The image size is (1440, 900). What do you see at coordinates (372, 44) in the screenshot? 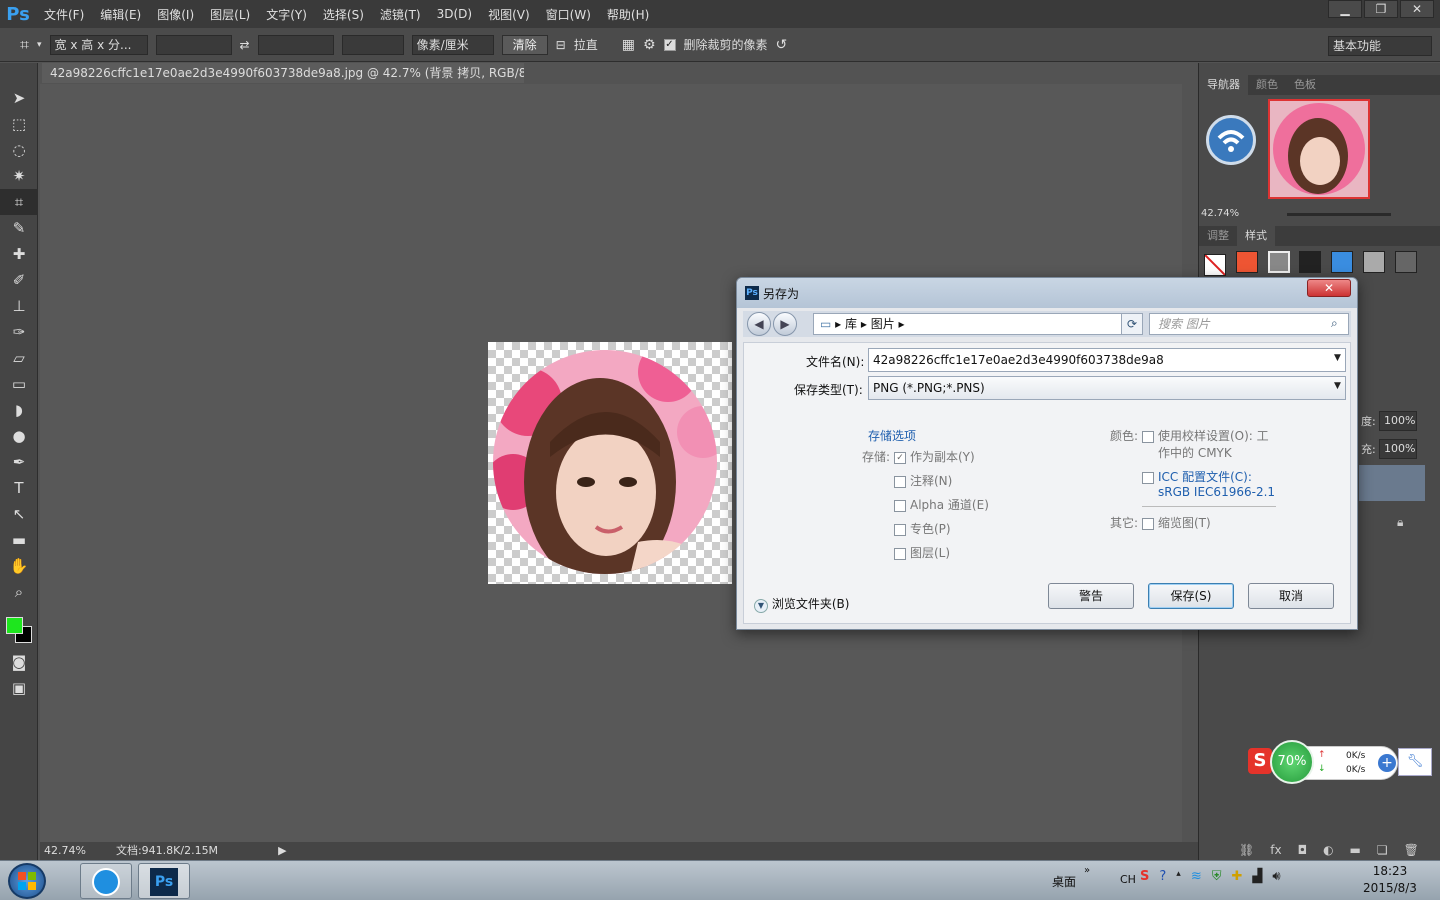
I see `resolution-field` at bounding box center [372, 44].